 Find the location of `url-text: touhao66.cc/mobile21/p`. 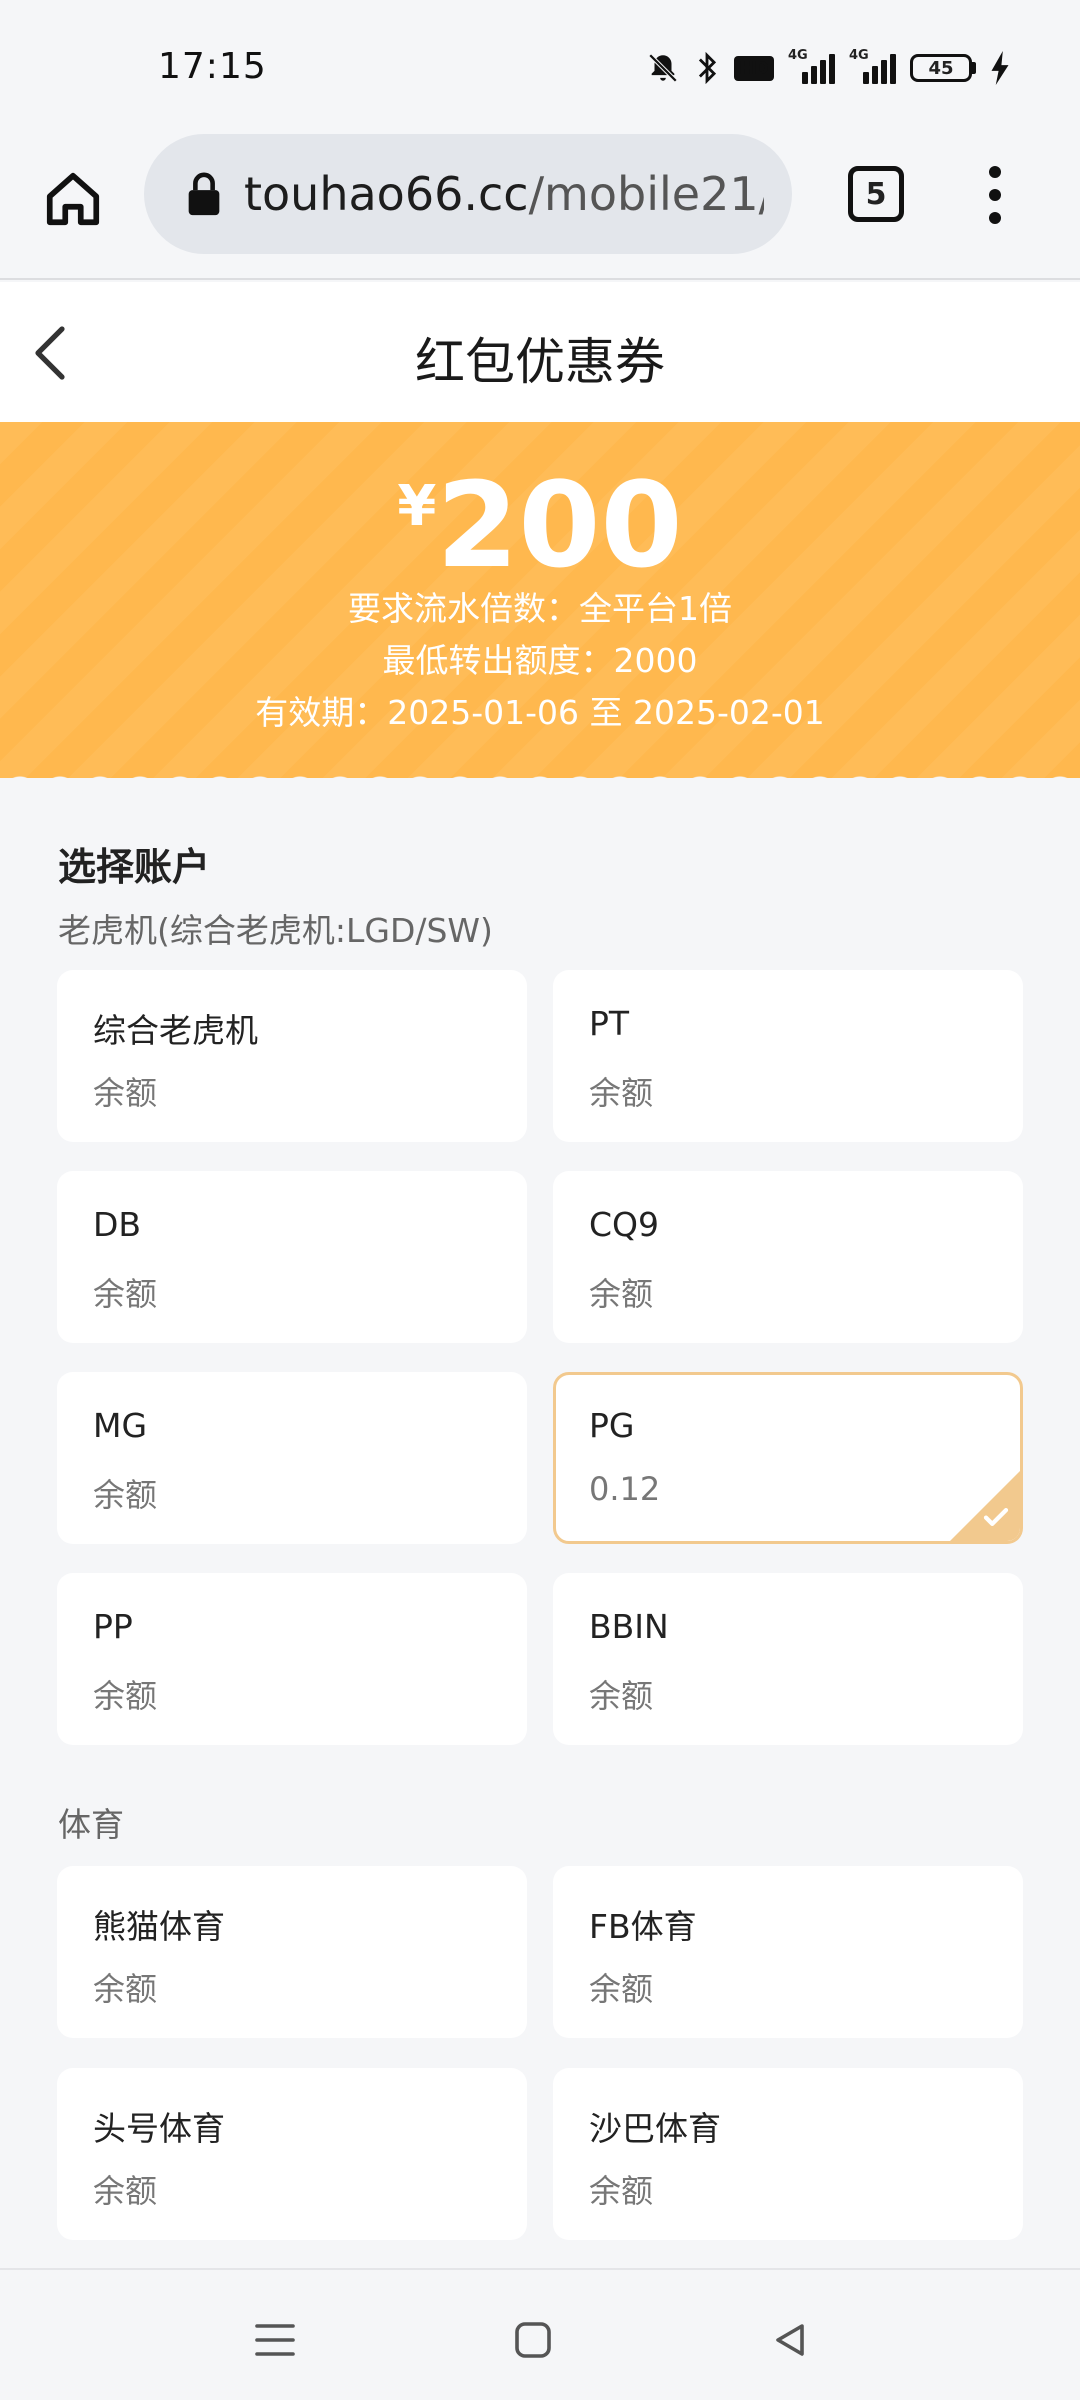

url-text: touhao66.cc/mobile21/p is located at coordinates (504, 194).